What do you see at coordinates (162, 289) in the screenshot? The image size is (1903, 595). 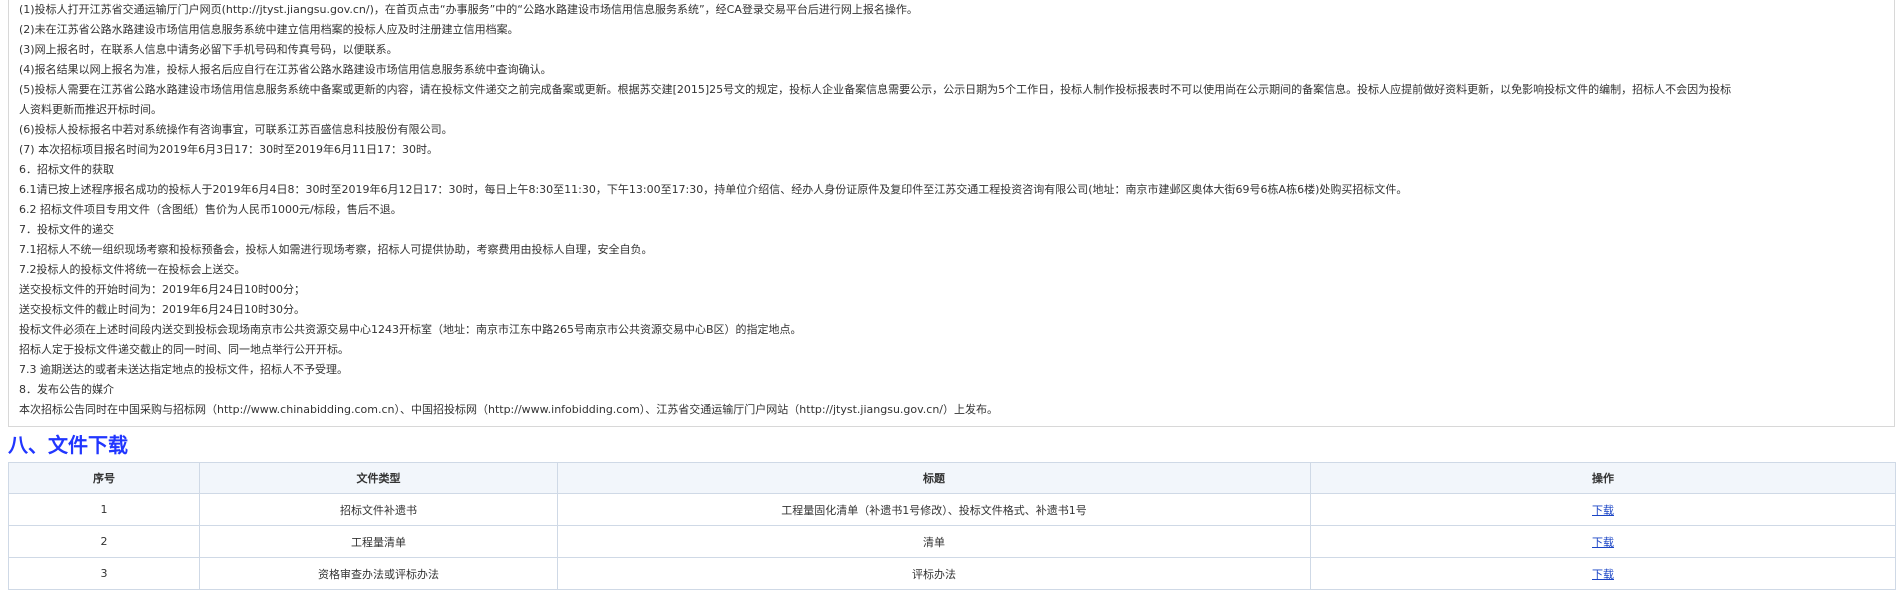 I see `notice-line: 送交投标文件的开始时间为：2019年6月24日10时00分；` at bounding box center [162, 289].